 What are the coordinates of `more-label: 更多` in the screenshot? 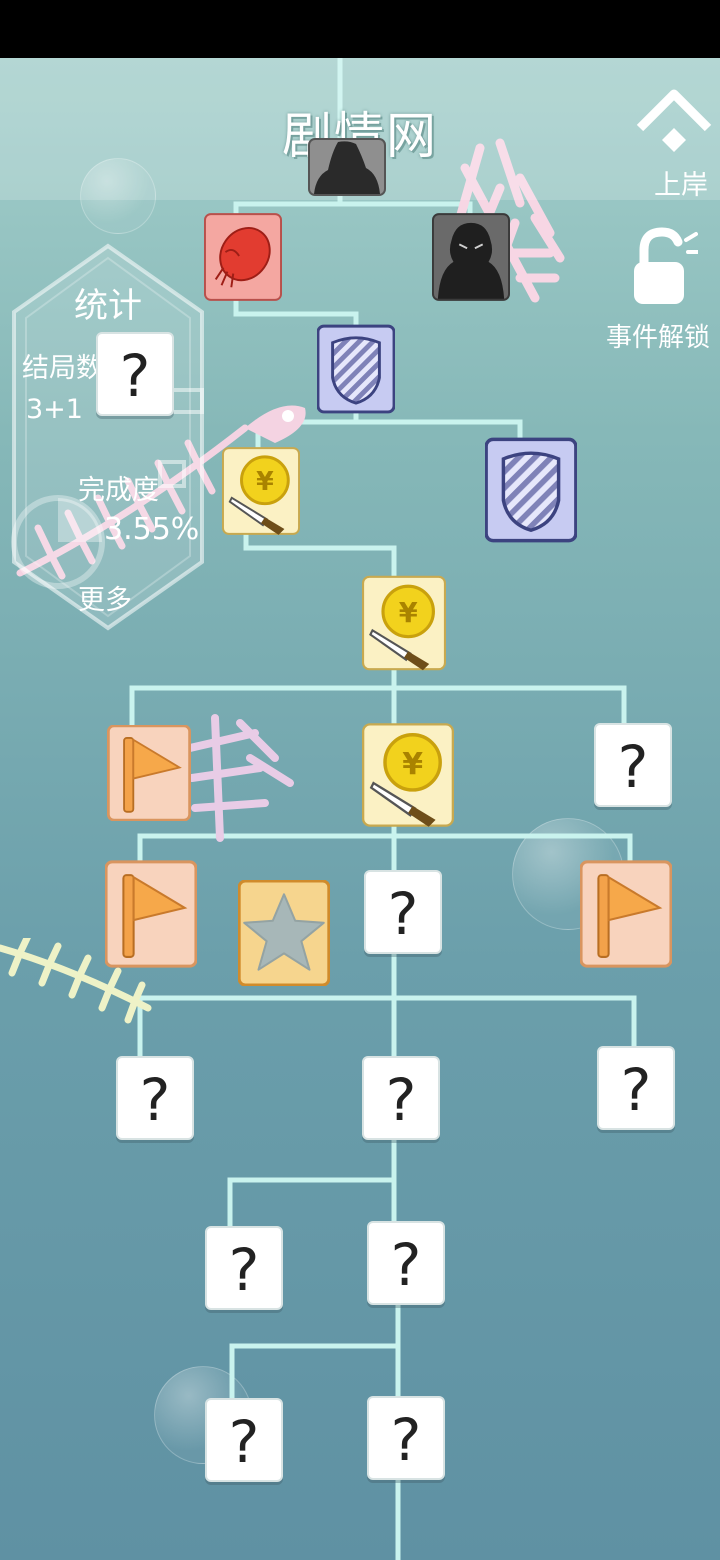 It's located at (105, 597).